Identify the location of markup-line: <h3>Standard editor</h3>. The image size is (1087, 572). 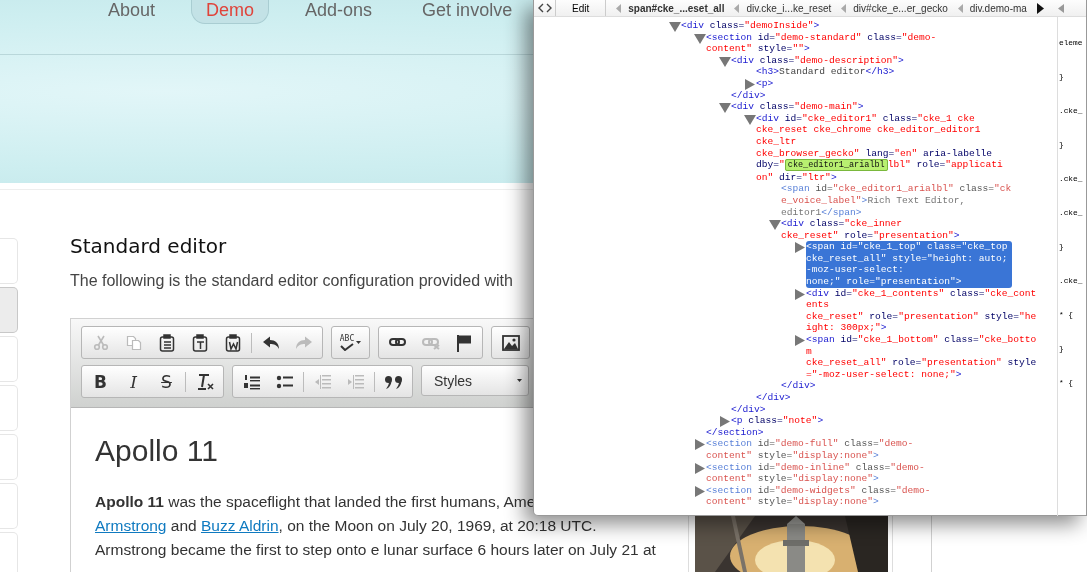
(825, 72).